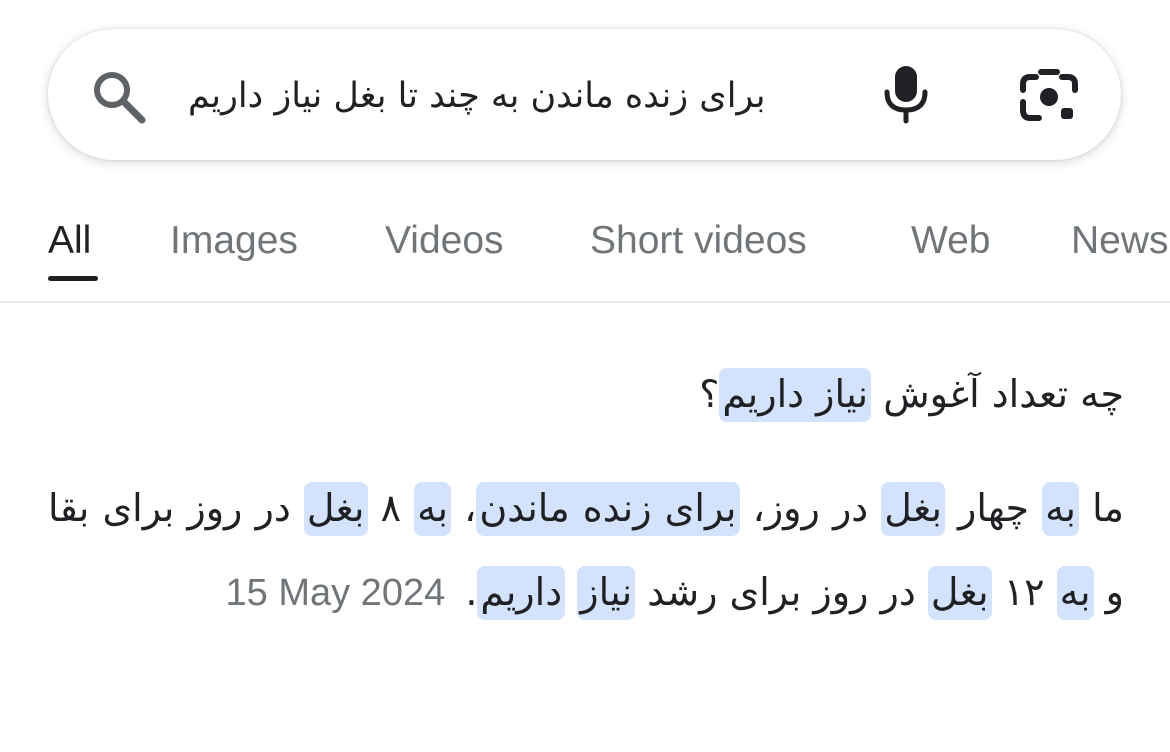 The image size is (1170, 752). Describe the element at coordinates (585, 248) in the screenshot. I see `search-tabs: All Images Videos Short videos Web News` at that location.